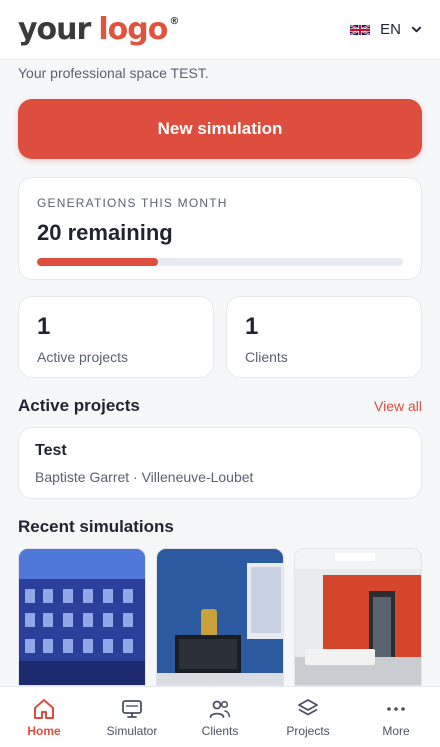  What do you see at coordinates (396, 730) in the screenshot?
I see `nav-label: More` at bounding box center [396, 730].